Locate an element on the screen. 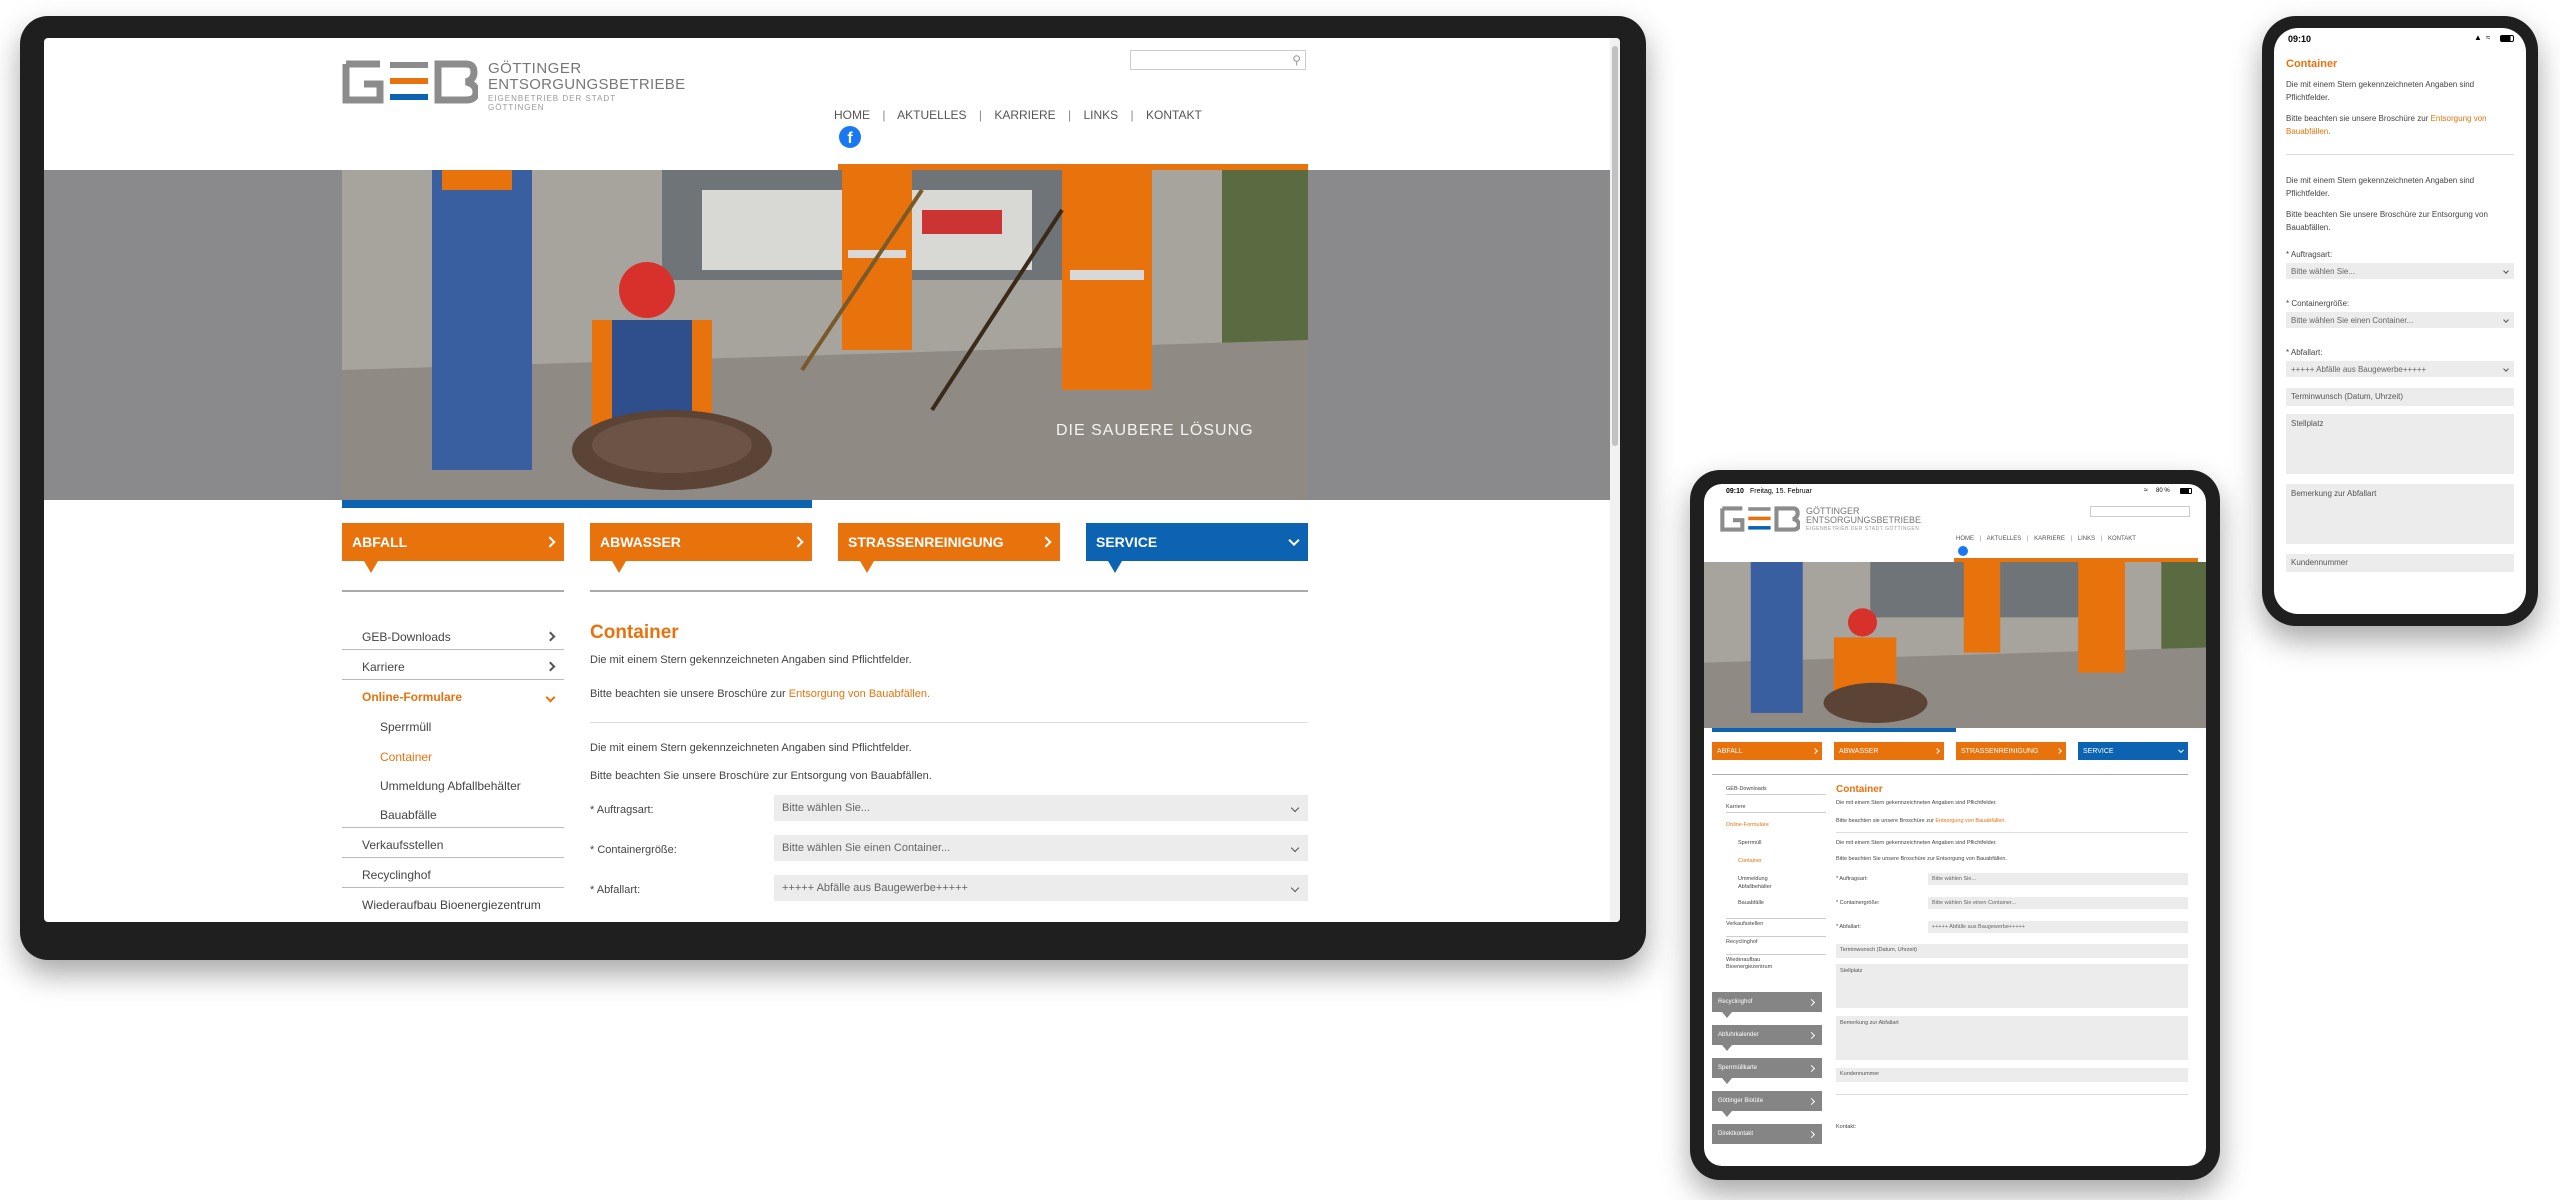 The width and height of the screenshot is (2560, 1200). search-icon: ⚲ is located at coordinates (1296, 60).